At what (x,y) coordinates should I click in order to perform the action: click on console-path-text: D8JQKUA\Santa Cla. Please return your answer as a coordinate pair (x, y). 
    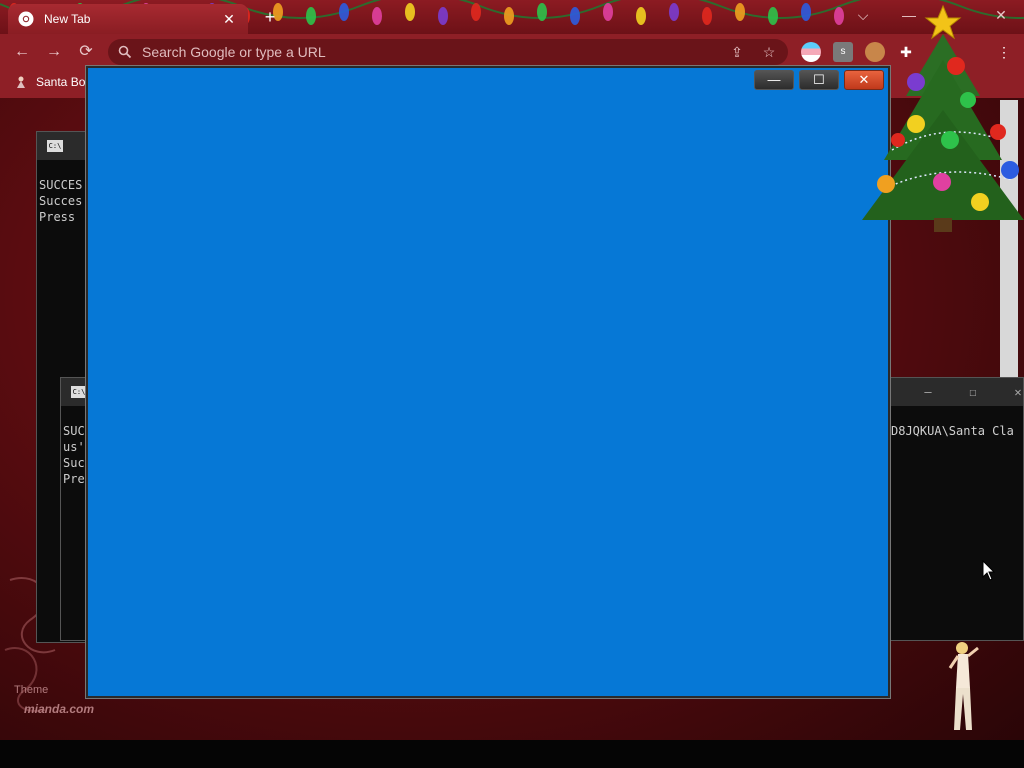
    Looking at the image, I should click on (952, 431).